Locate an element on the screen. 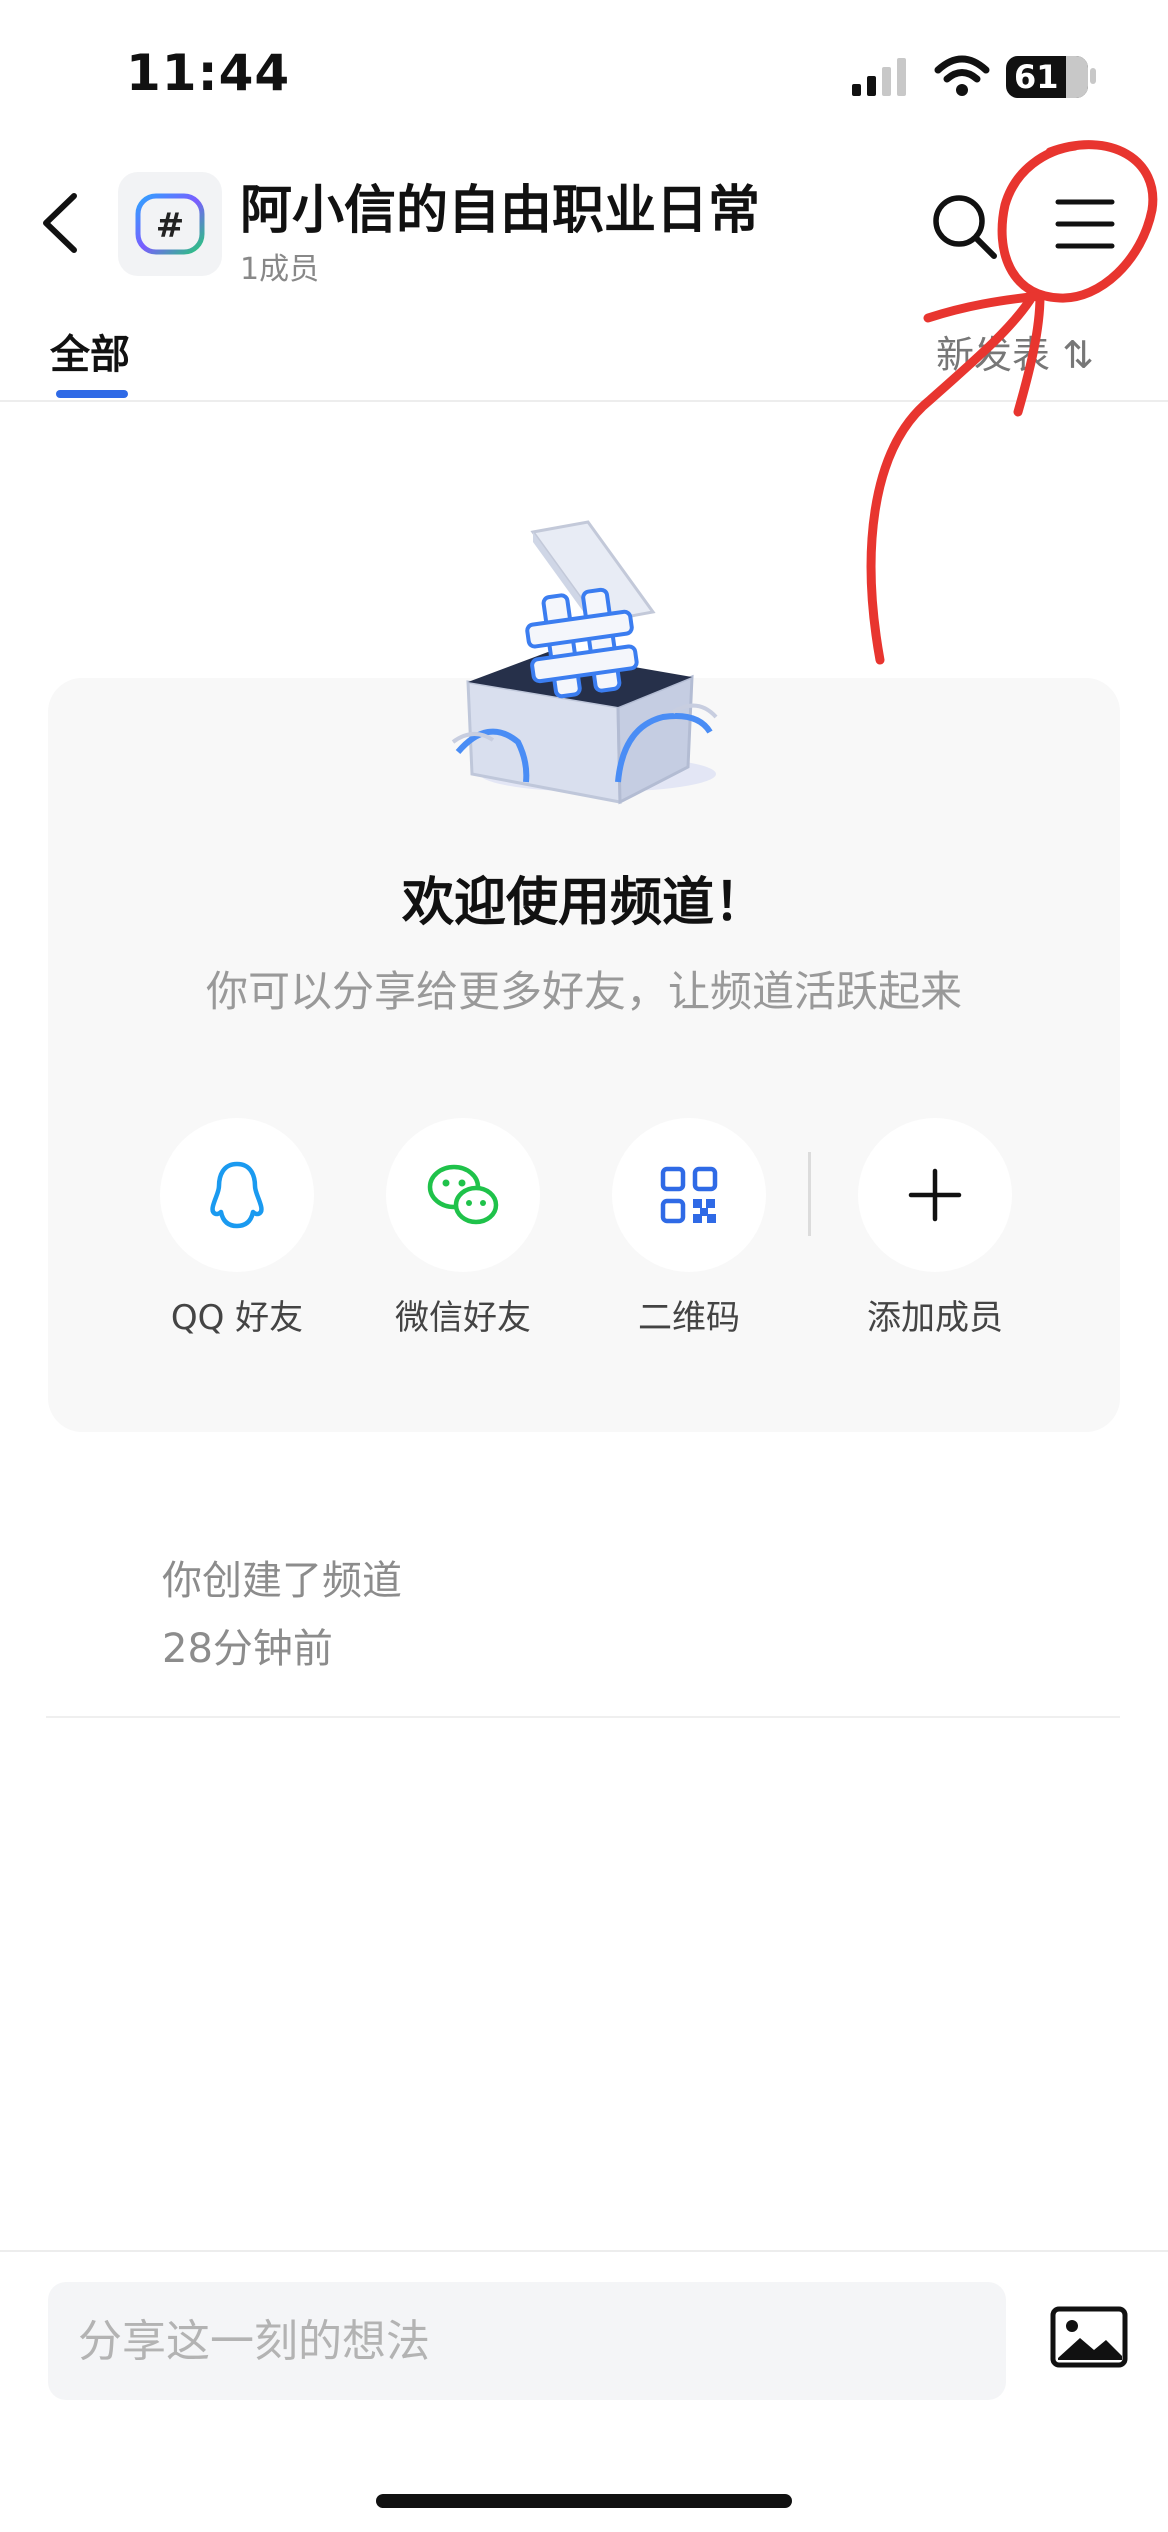  hashtag-icon: # is located at coordinates (170, 224).